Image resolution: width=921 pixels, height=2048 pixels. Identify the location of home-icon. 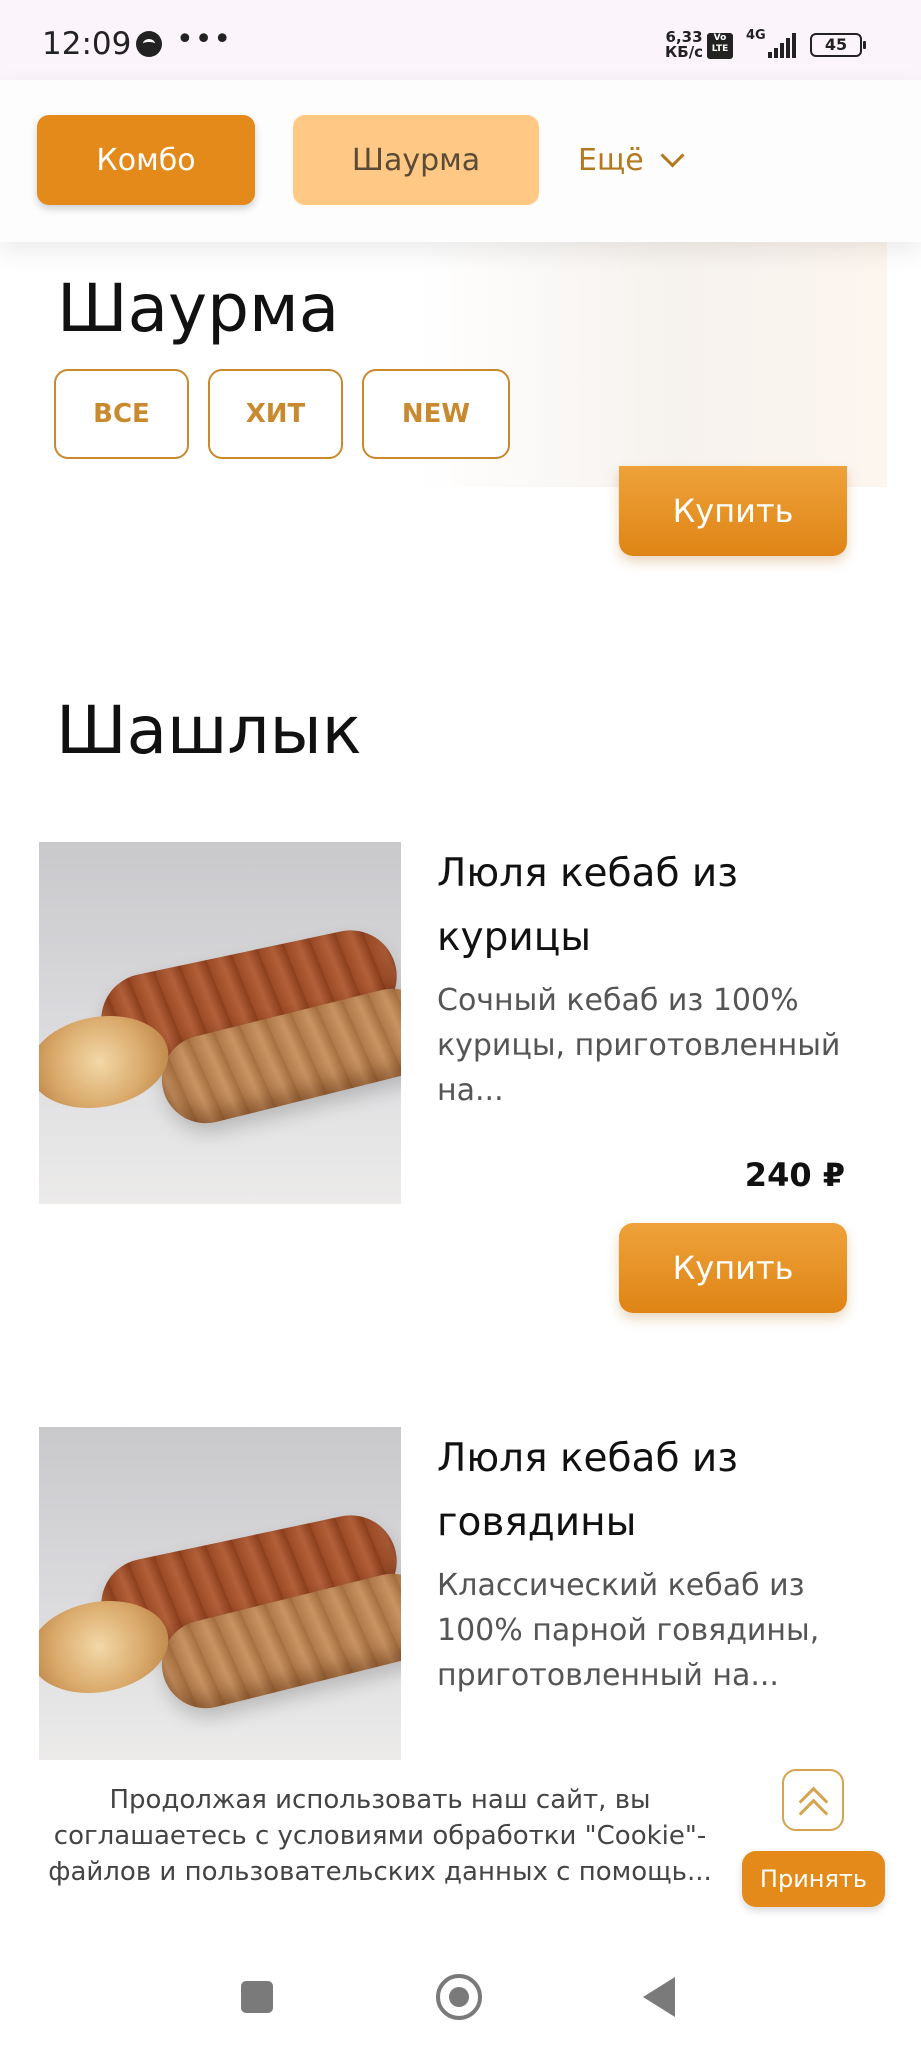
(459, 1997).